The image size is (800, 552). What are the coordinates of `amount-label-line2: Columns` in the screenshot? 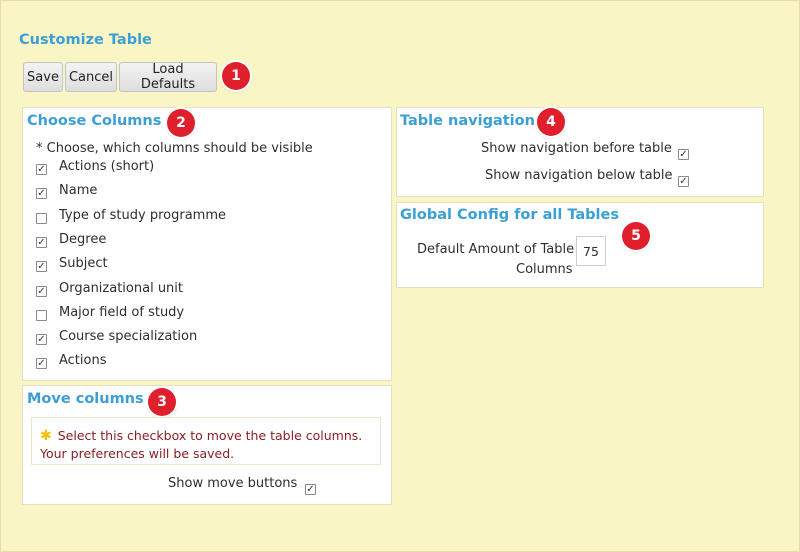 It's located at (544, 269).